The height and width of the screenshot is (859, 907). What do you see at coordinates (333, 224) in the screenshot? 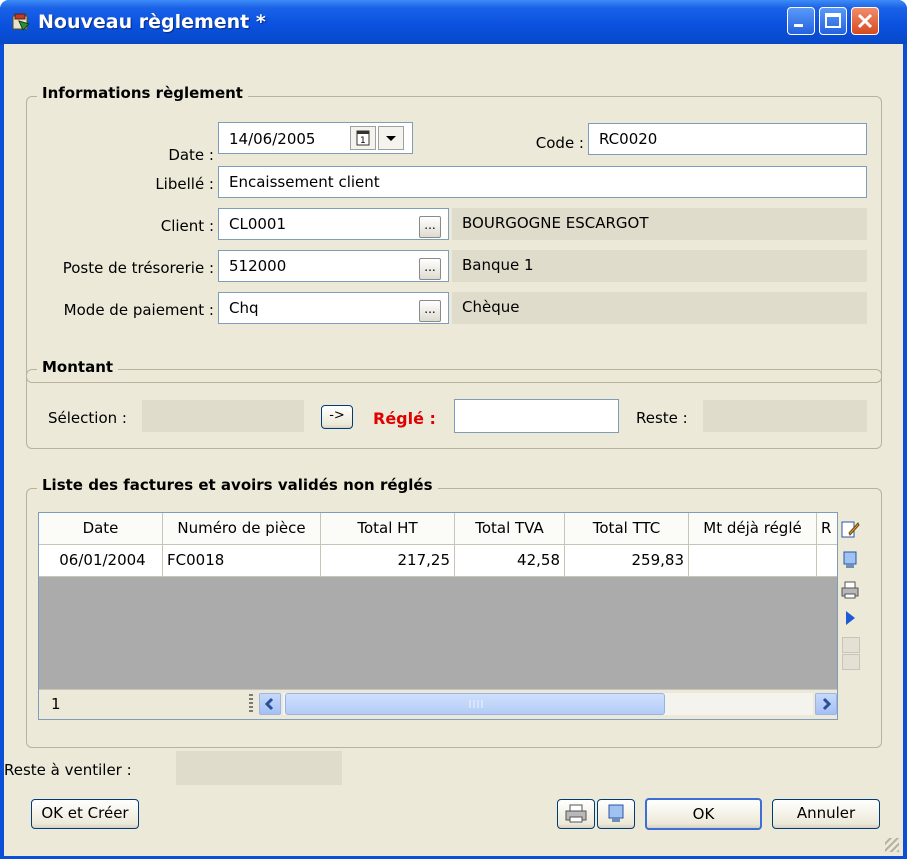
I see `client-code-field: CL0001` at bounding box center [333, 224].